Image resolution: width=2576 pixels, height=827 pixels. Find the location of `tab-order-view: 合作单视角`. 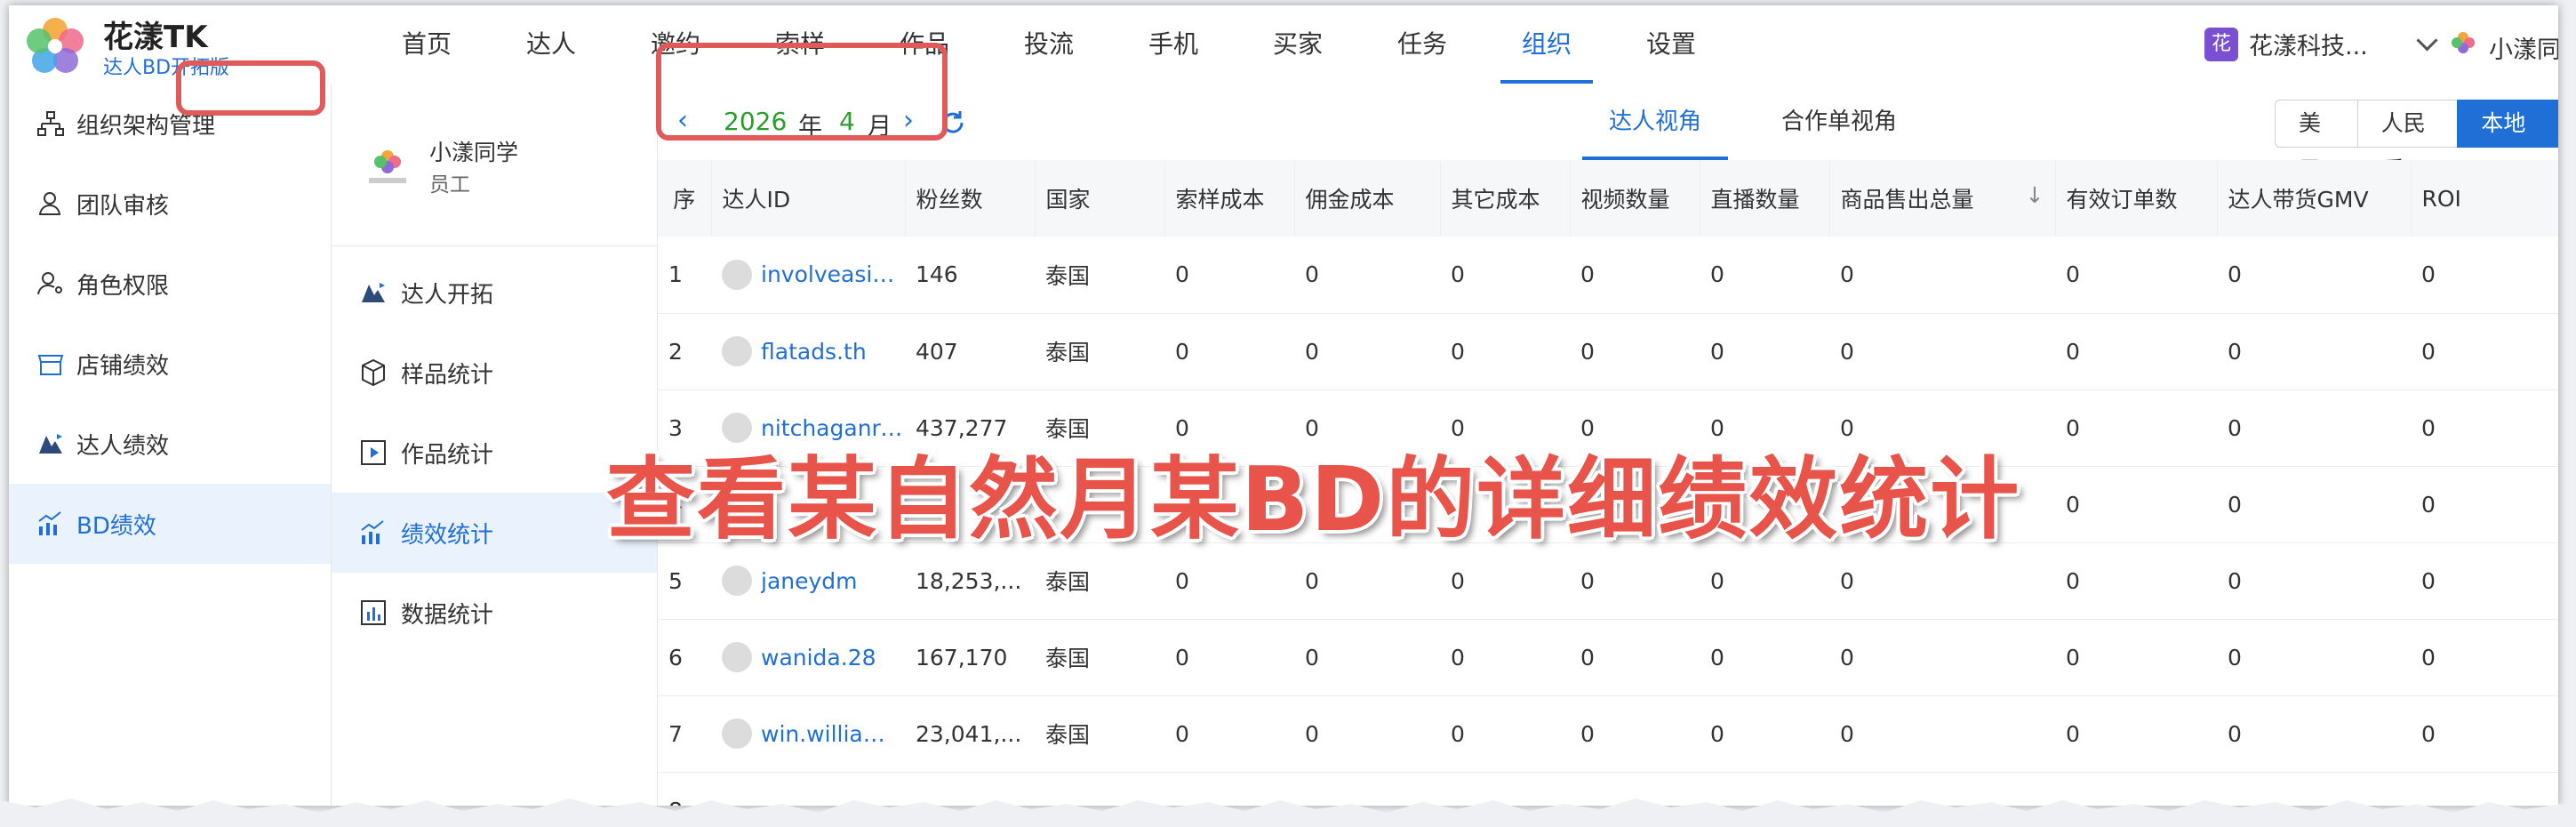

tab-order-view: 合作单视角 is located at coordinates (1839, 122).